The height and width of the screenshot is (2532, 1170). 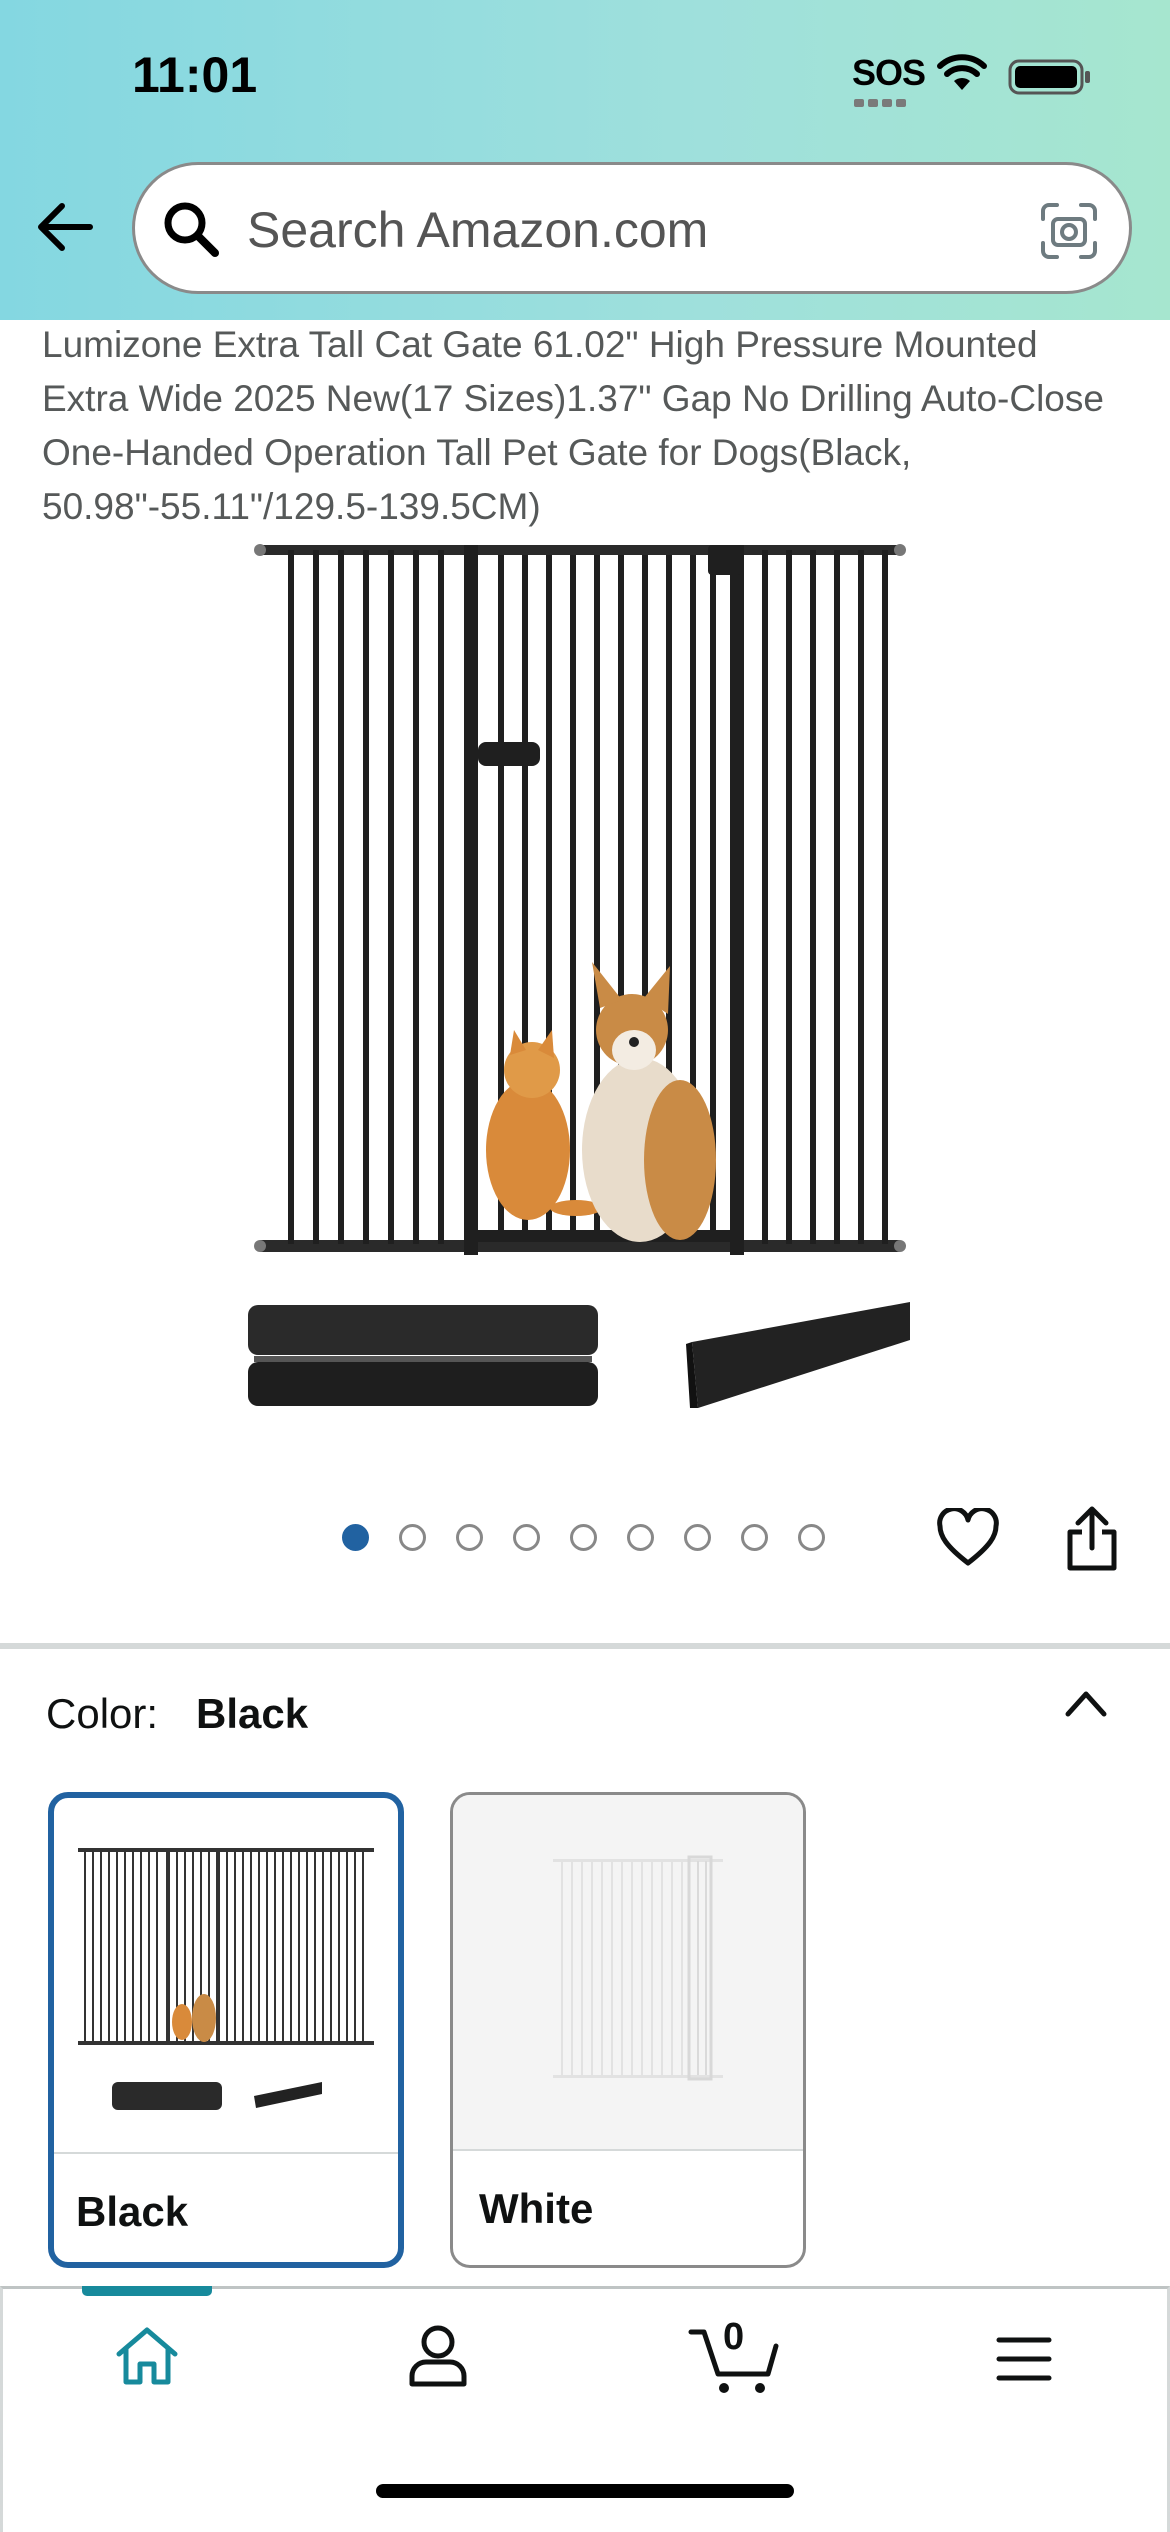 I want to click on status-time: 11:01, so click(x=195, y=75).